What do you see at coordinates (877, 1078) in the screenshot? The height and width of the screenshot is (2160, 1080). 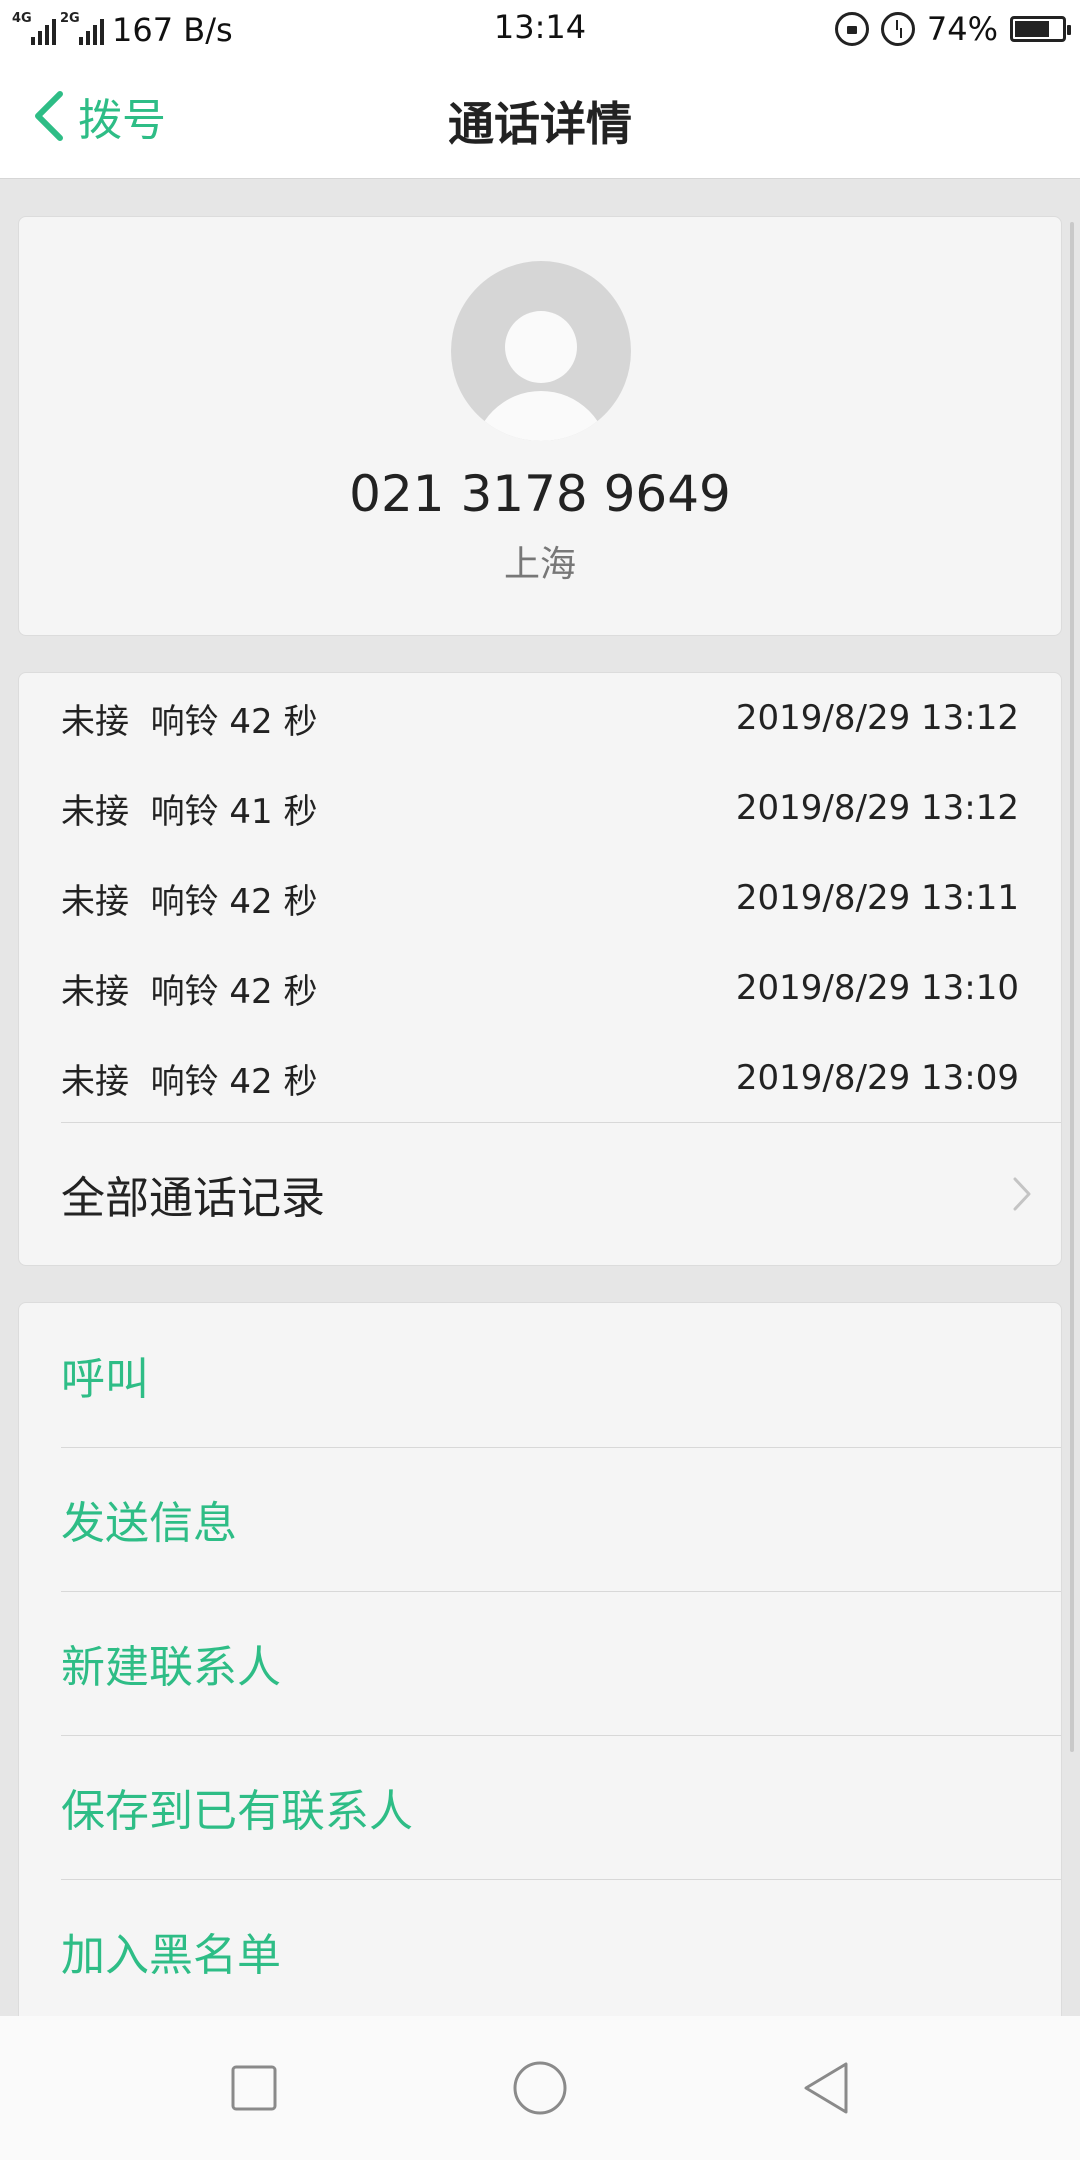 I see `call-time: 2019/8/29 13:09` at bounding box center [877, 1078].